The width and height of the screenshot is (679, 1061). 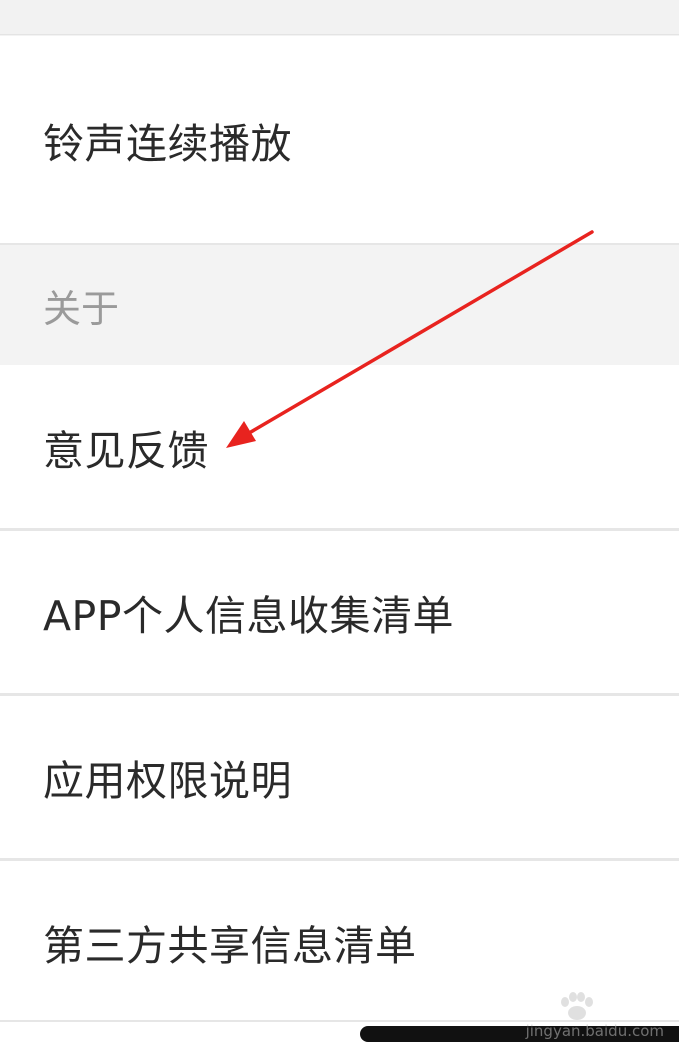 What do you see at coordinates (167, 144) in the screenshot?
I see `ringtone-continuous-play-label: 铃声连续播放` at bounding box center [167, 144].